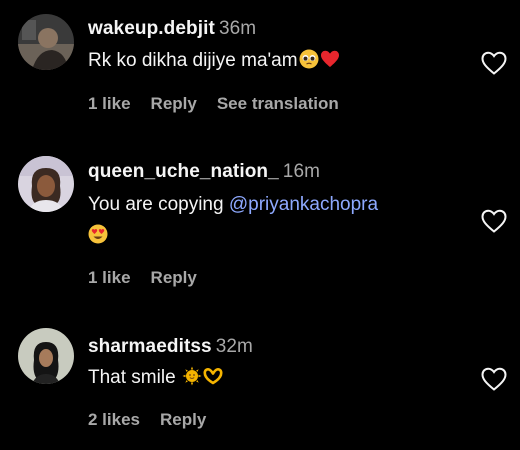 The image size is (520, 450). What do you see at coordinates (170, 347) in the screenshot?
I see `comment-username: sharmaeditss 32m` at bounding box center [170, 347].